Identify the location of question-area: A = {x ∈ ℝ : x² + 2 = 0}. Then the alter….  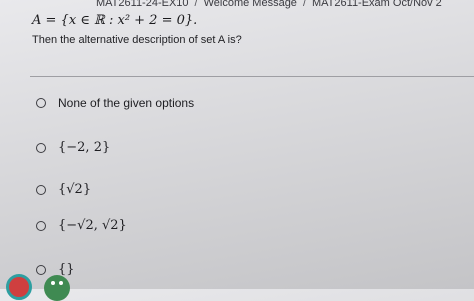
(252, 29).